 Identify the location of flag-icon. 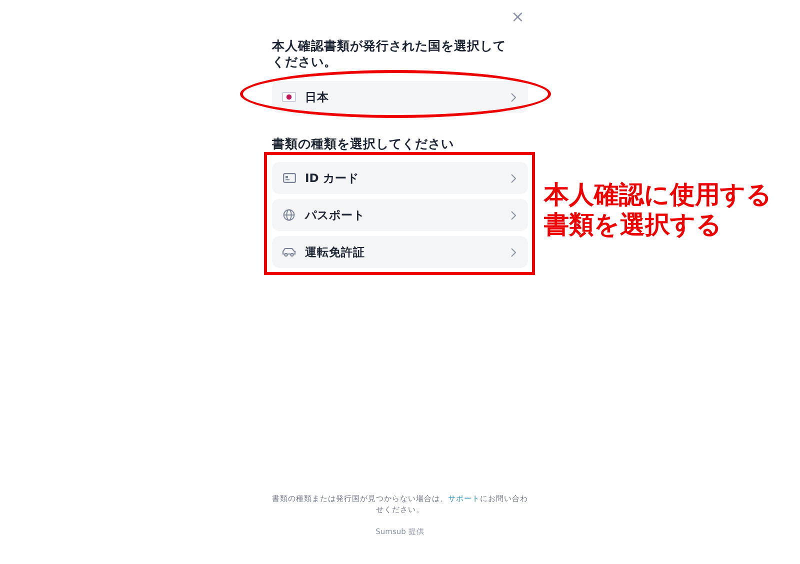
(289, 97).